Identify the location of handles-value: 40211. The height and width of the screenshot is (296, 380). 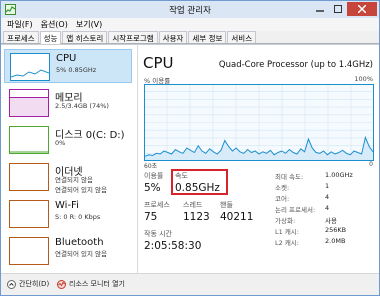
(237, 217).